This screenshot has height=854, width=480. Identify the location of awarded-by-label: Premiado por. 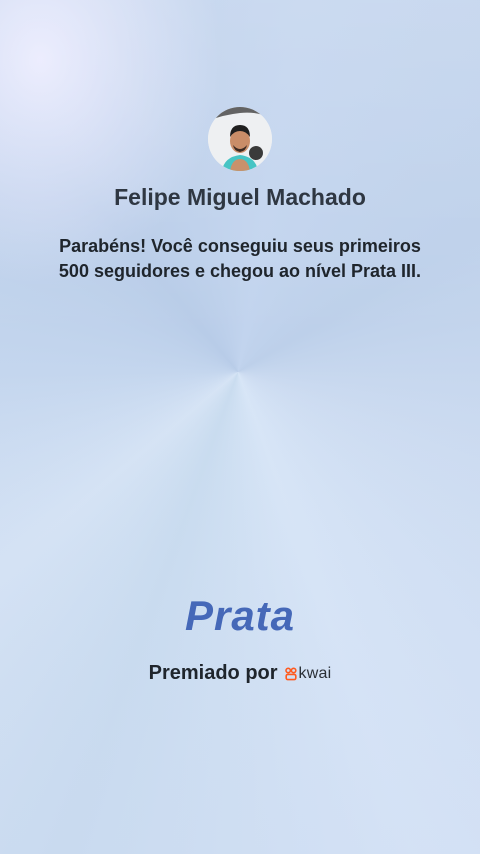
(213, 673).